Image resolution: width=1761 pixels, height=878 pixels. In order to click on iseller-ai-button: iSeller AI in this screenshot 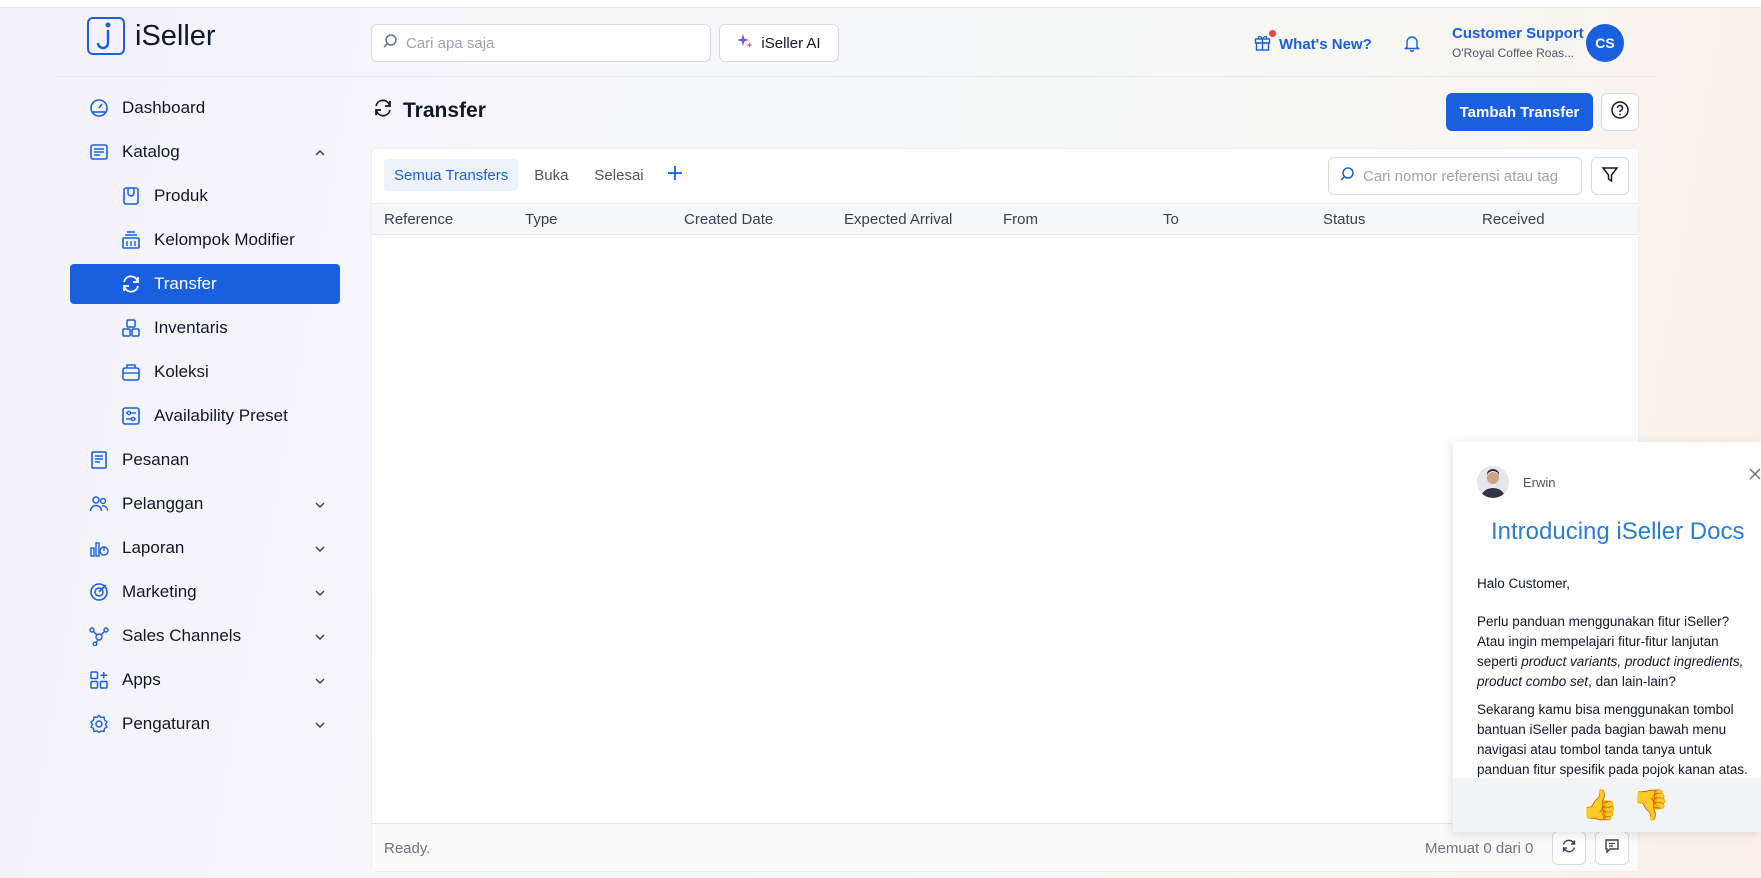, I will do `click(779, 43)`.